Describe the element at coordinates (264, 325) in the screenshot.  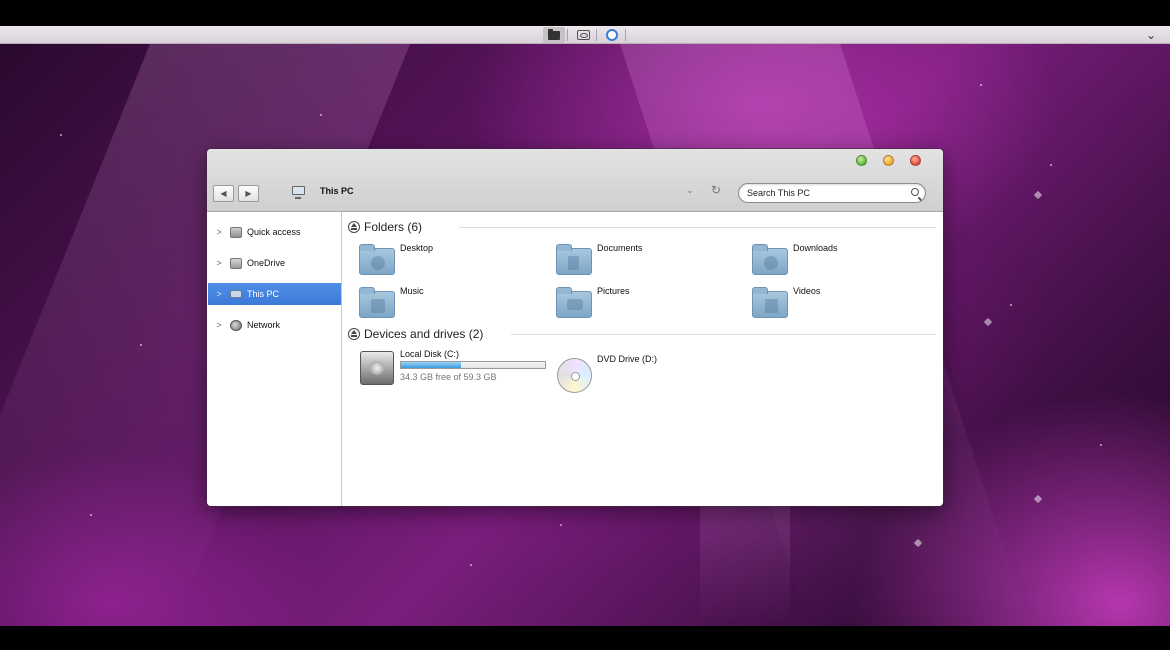
I see `sidebar-item-label: Network` at that location.